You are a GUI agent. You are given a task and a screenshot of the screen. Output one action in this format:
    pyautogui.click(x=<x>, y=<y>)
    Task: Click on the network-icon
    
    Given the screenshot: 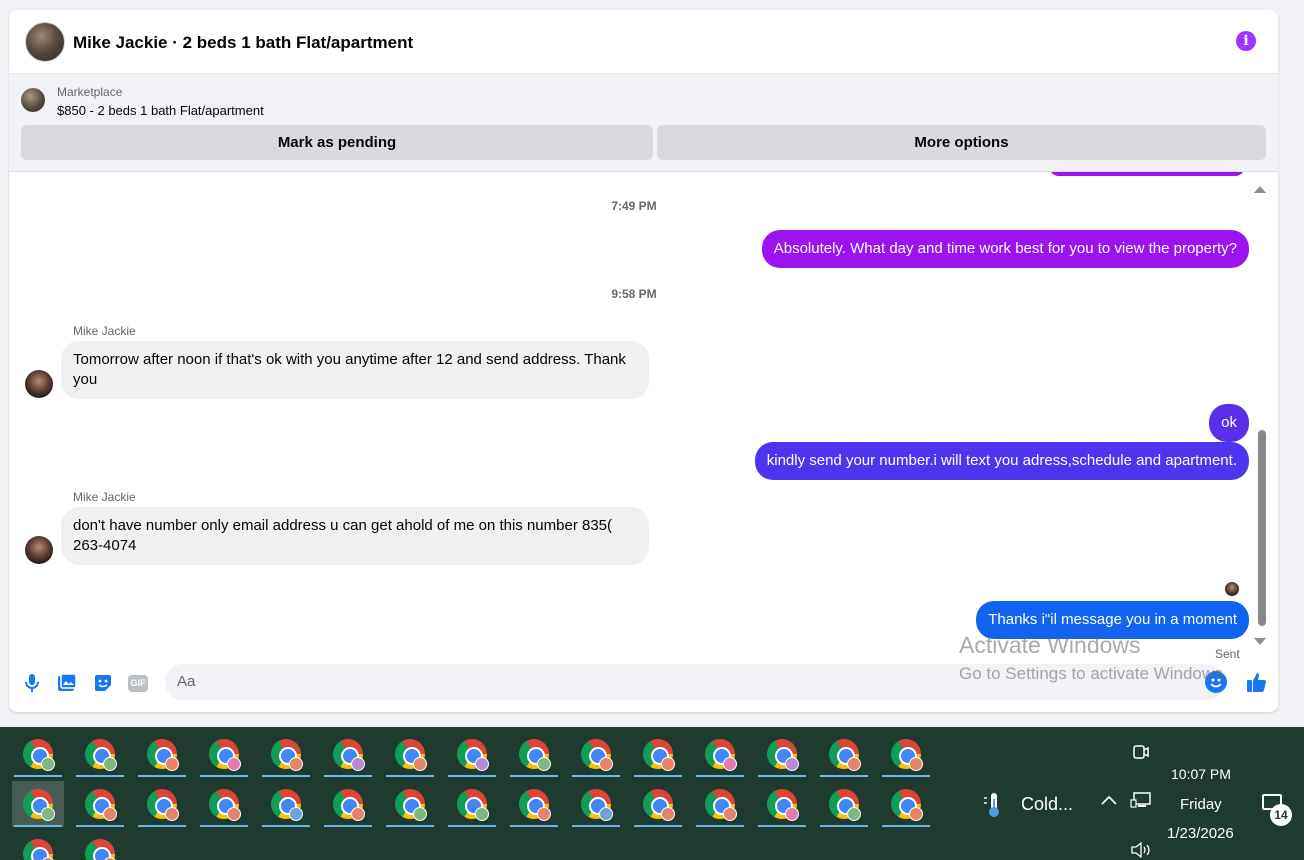 What is the action you would take?
    pyautogui.click(x=1141, y=802)
    